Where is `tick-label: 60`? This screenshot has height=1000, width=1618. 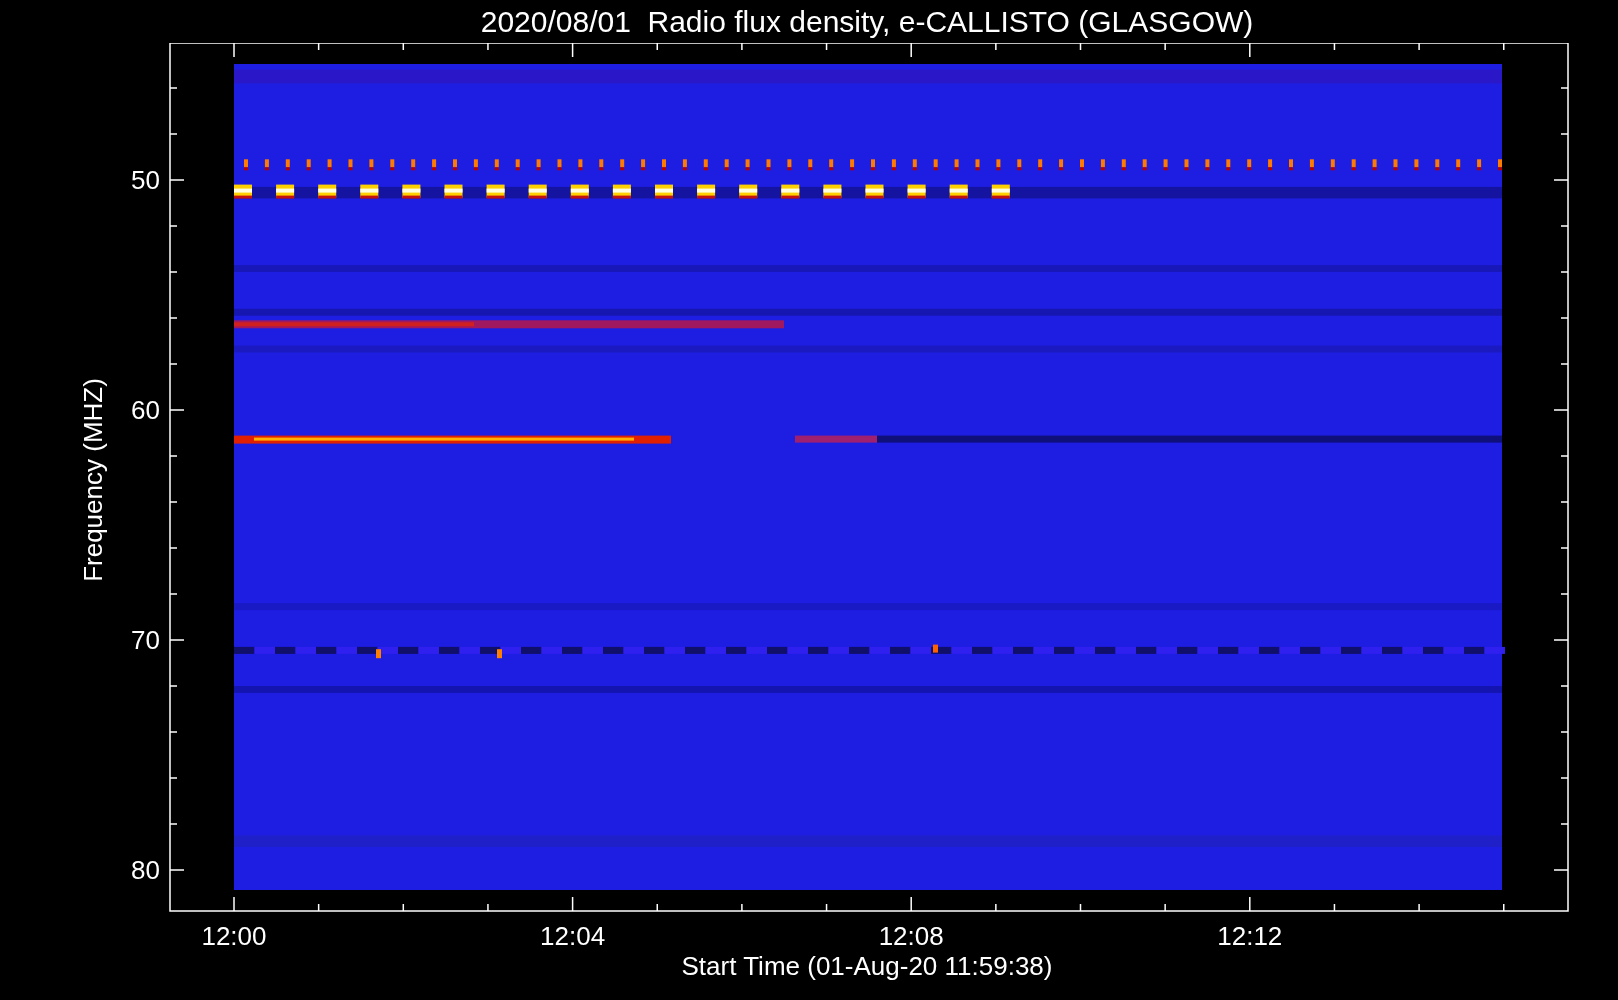 tick-label: 60 is located at coordinates (145, 410).